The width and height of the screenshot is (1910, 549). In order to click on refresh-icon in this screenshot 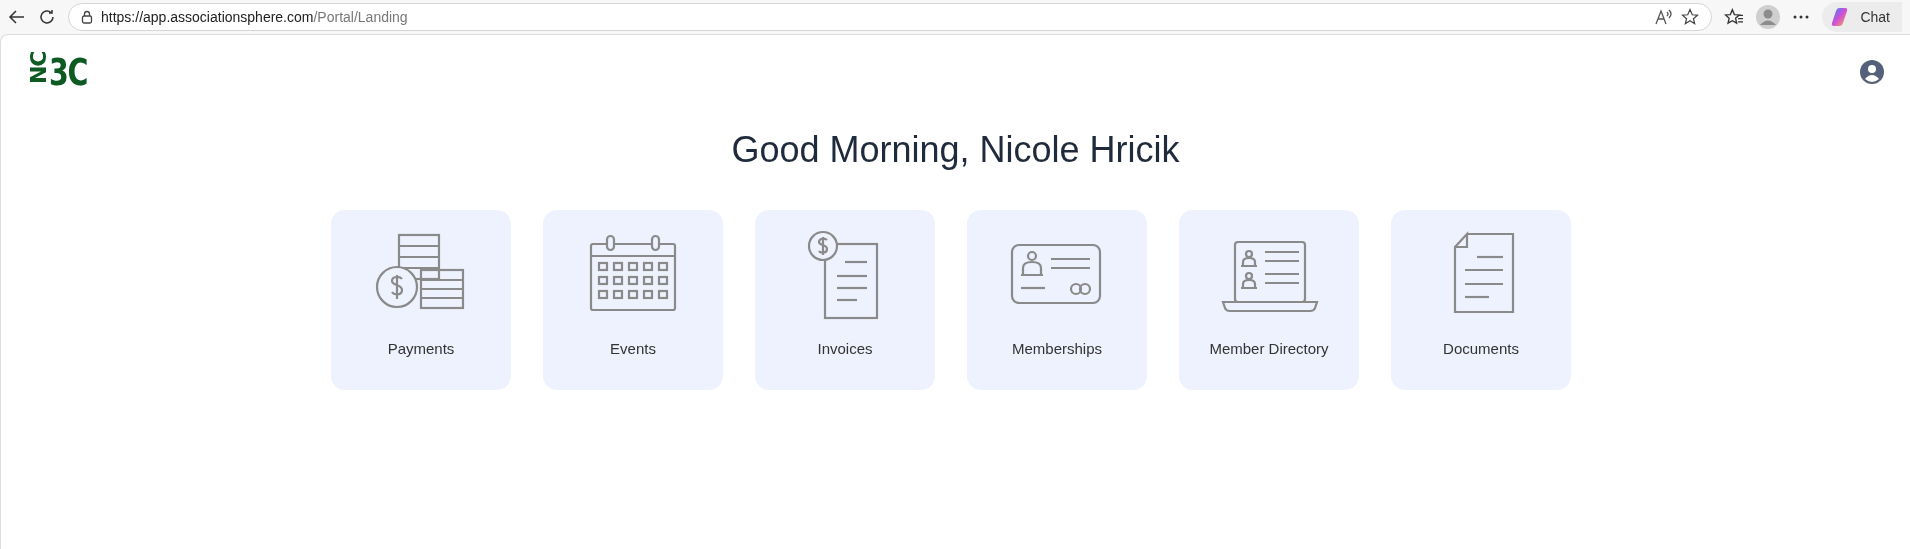, I will do `click(47, 17)`.